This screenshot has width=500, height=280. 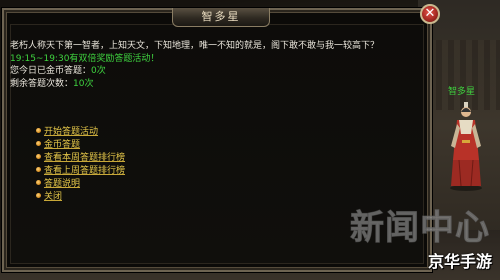 What do you see at coordinates (215, 71) in the screenshot?
I see `gold-answer-count: 您今日已金币答题：0次` at bounding box center [215, 71].